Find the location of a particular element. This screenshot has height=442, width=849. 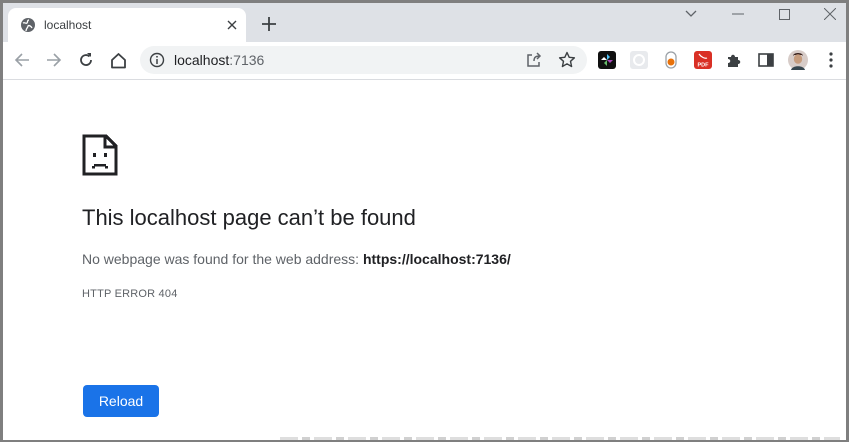

info-icon is located at coordinates (157, 60).